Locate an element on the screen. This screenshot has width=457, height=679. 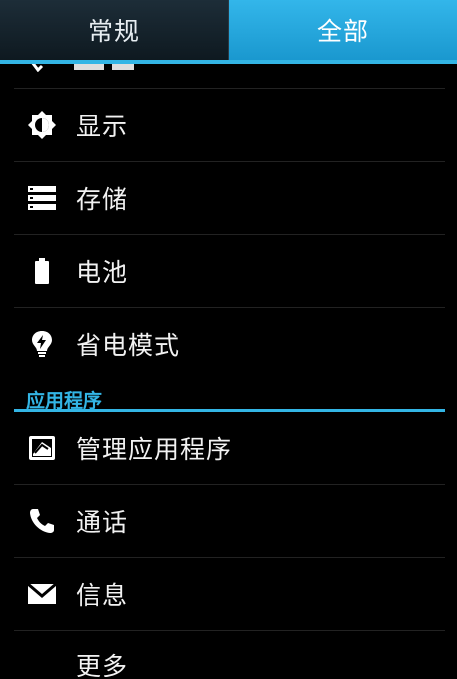
list-item-display: 显示 is located at coordinates (228, 125).